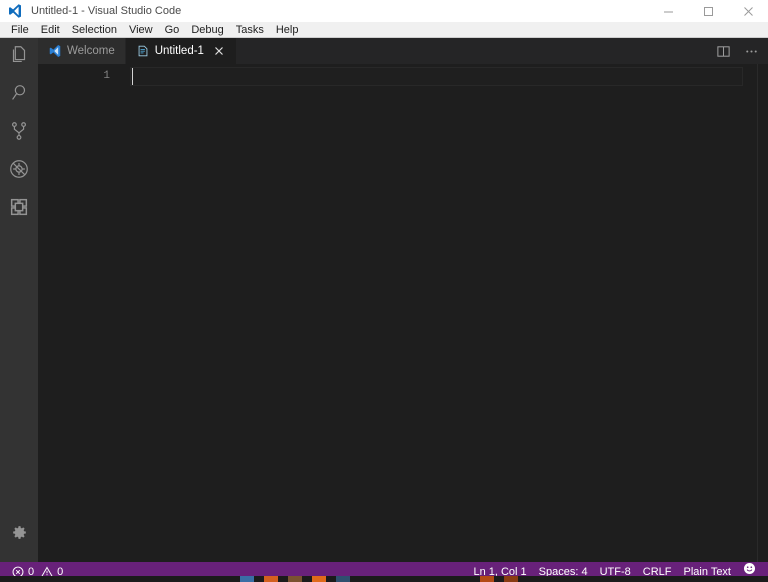 The height and width of the screenshot is (582, 768). I want to click on sidebar-item-search, so click(19, 95).